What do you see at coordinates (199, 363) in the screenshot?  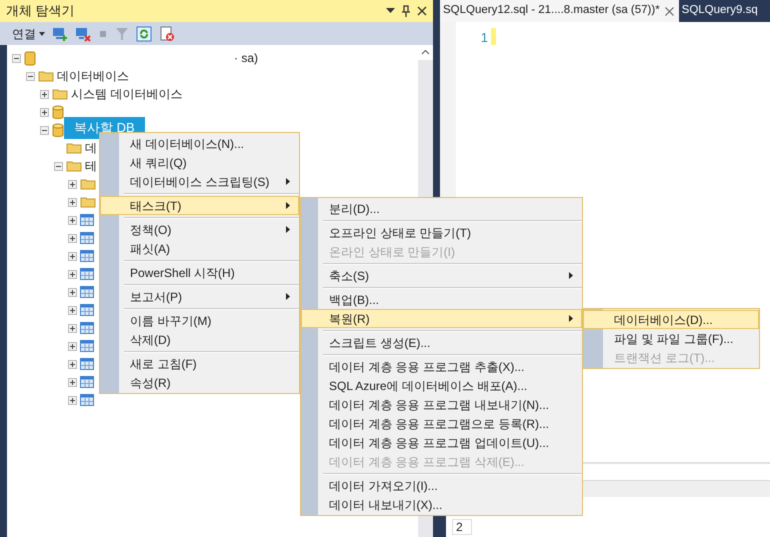 I see `menu-item: 새로 고침(F)` at bounding box center [199, 363].